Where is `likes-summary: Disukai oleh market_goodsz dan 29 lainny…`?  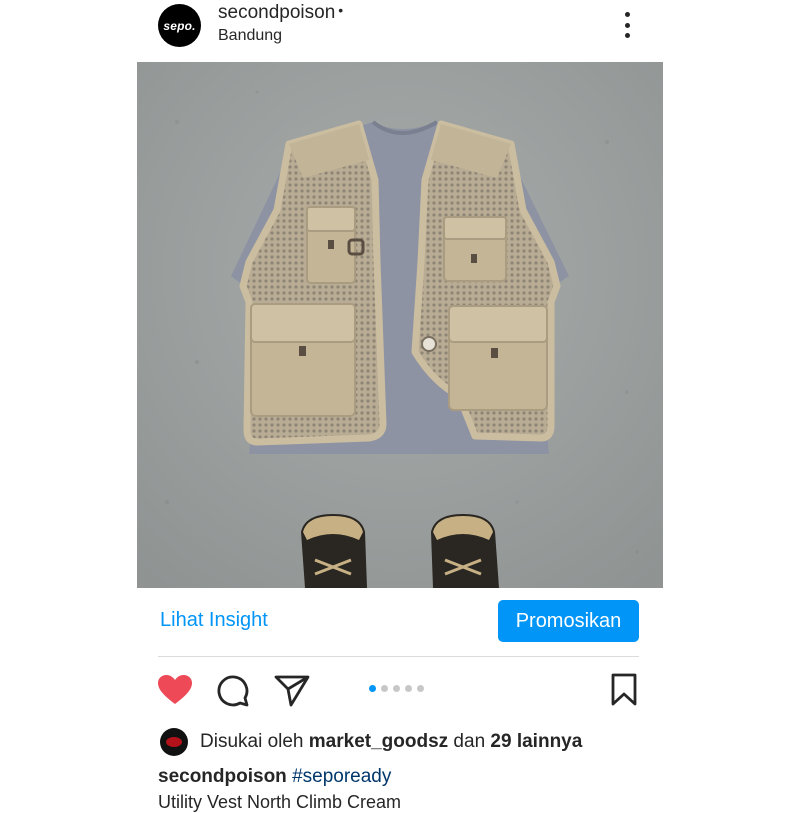
likes-summary: Disukai oleh market_goodsz dan 29 lainny… is located at coordinates (391, 742).